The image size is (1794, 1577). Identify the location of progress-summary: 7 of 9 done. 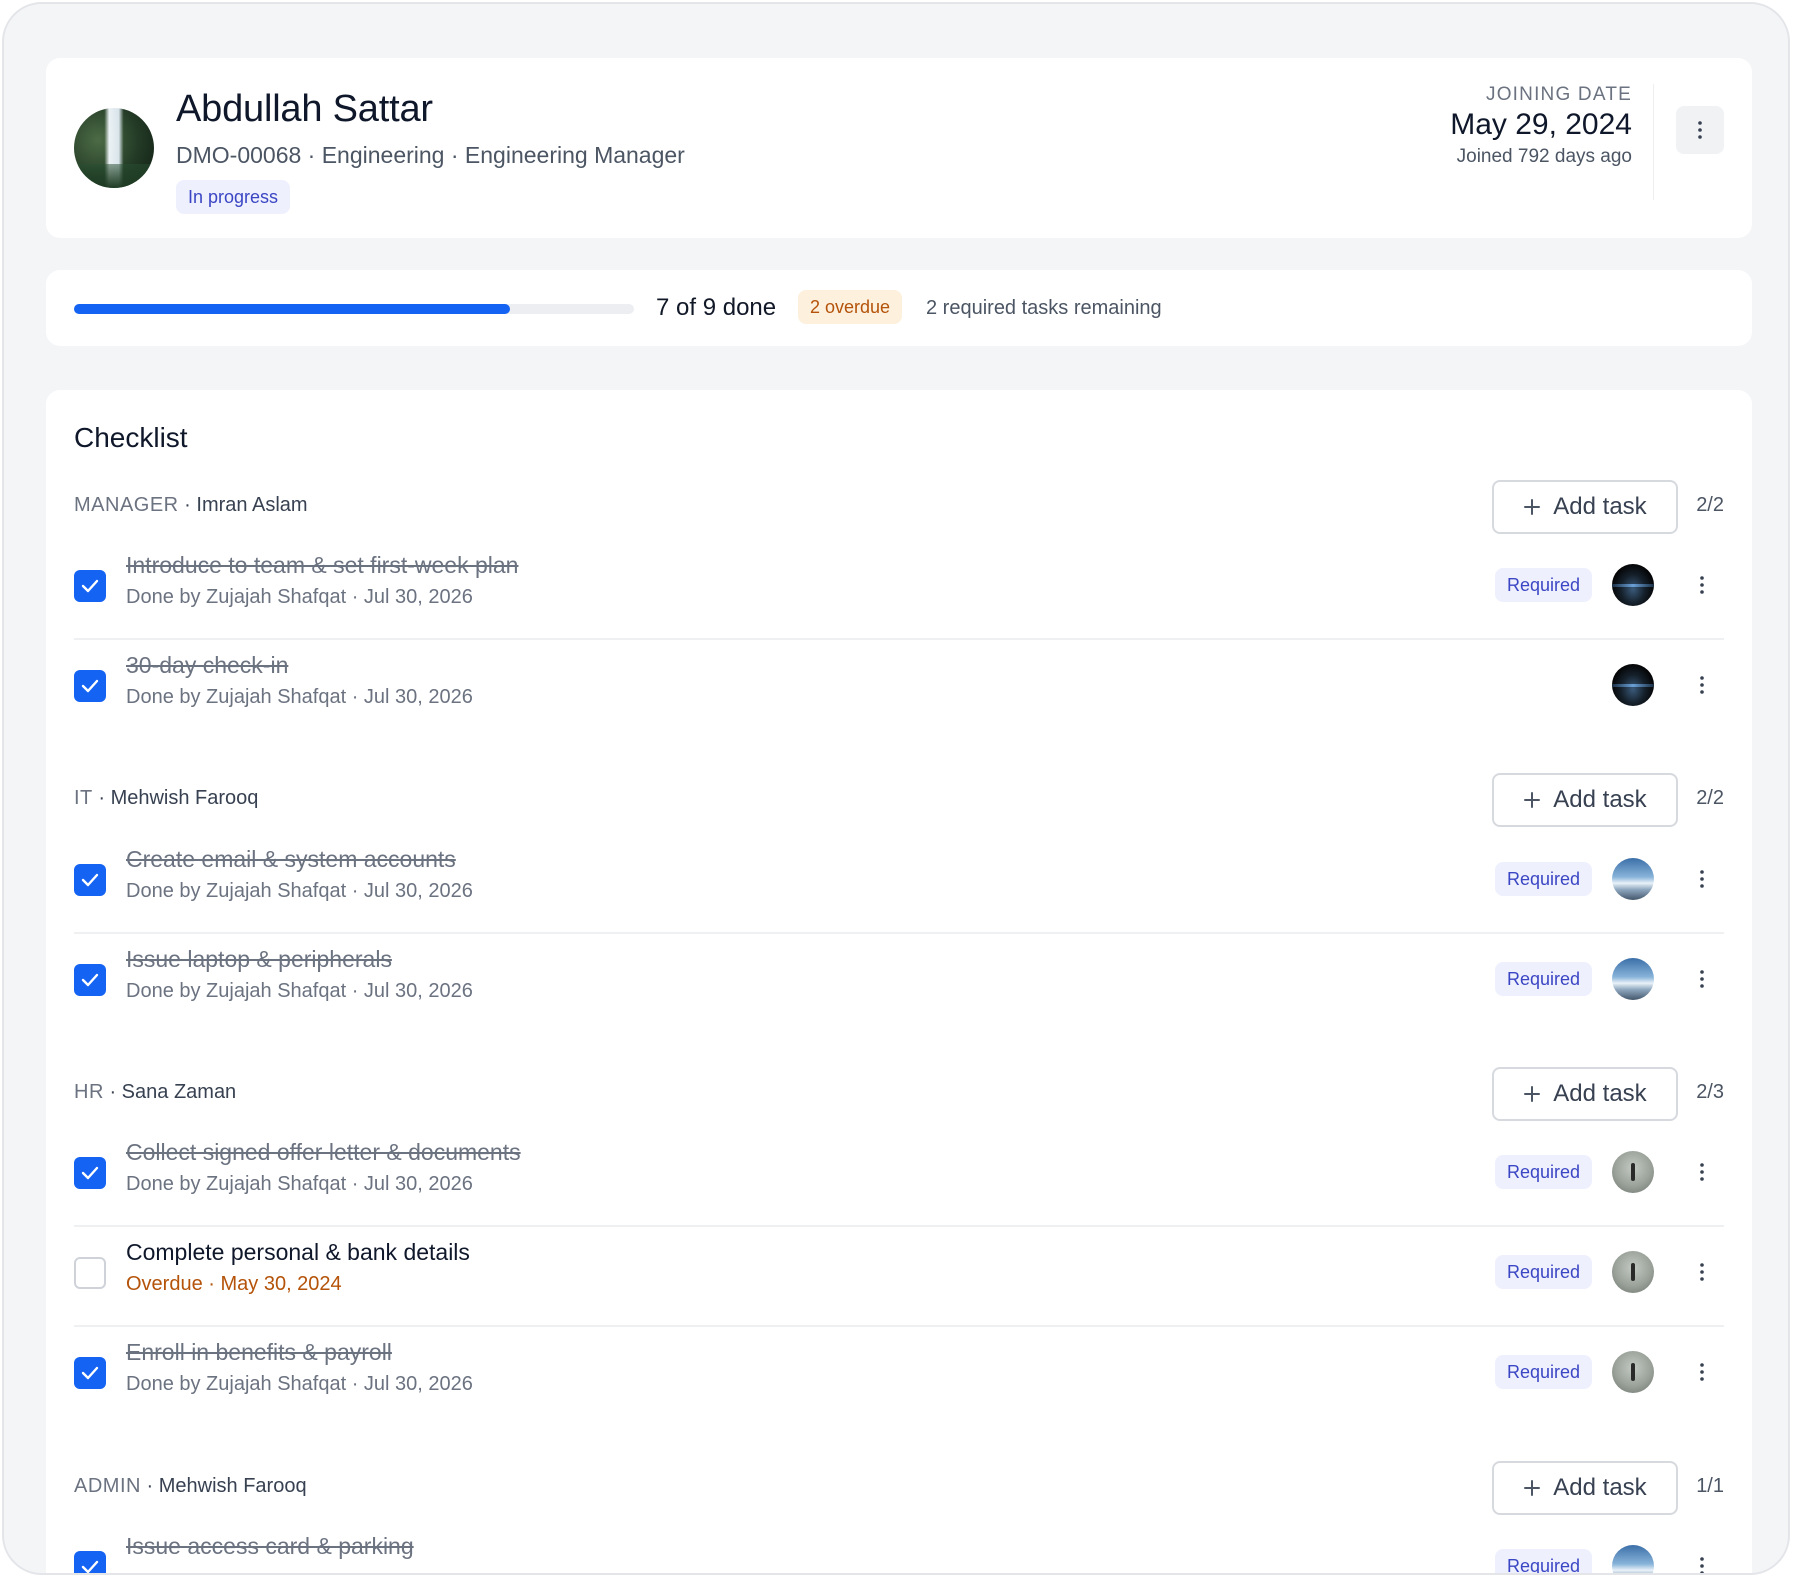
(716, 307).